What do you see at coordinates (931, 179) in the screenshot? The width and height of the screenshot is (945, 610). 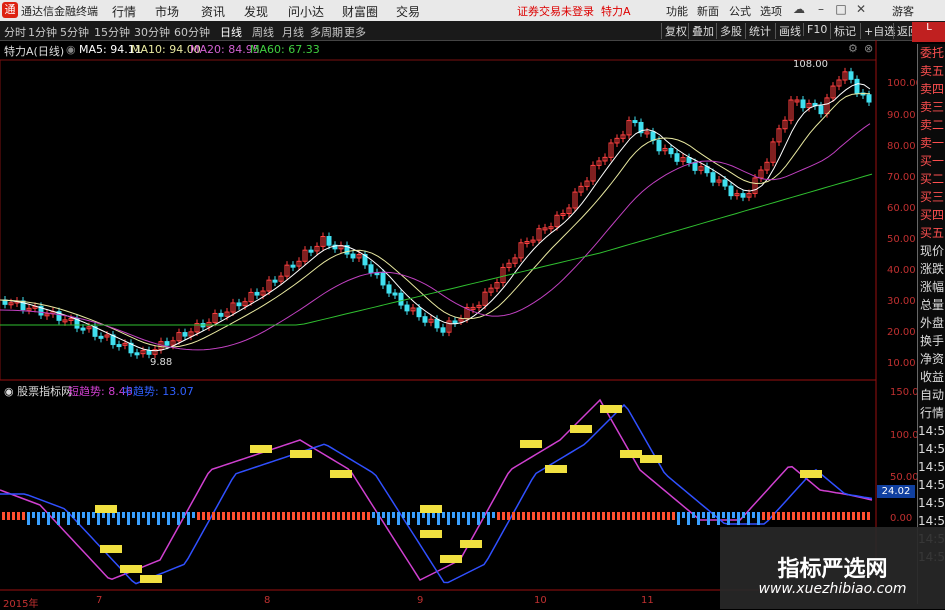 I see `sidebar-item: 买二` at bounding box center [931, 179].